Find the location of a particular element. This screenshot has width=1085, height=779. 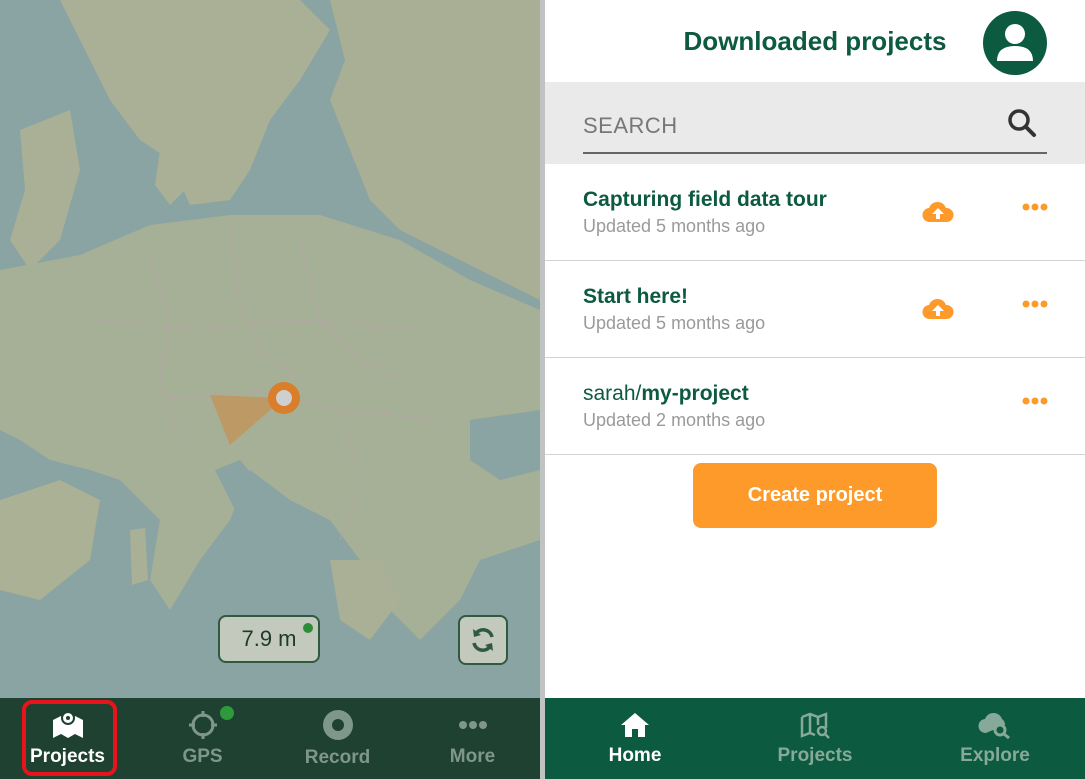

map-nav-record: Record is located at coordinates (337, 738).